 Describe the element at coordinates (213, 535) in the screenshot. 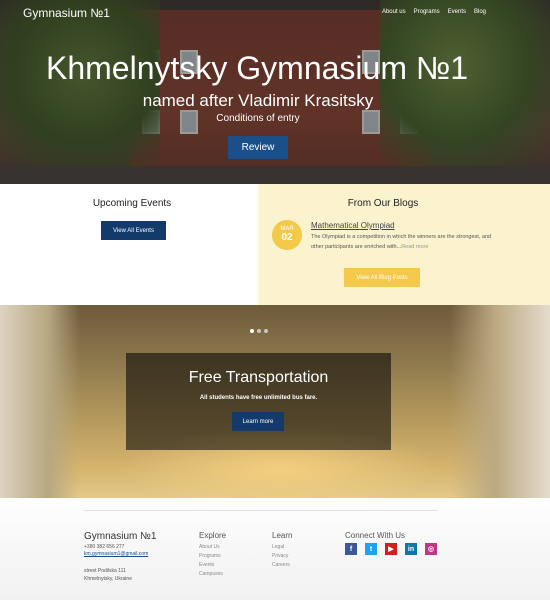

I see `explore-heading: Explore` at that location.